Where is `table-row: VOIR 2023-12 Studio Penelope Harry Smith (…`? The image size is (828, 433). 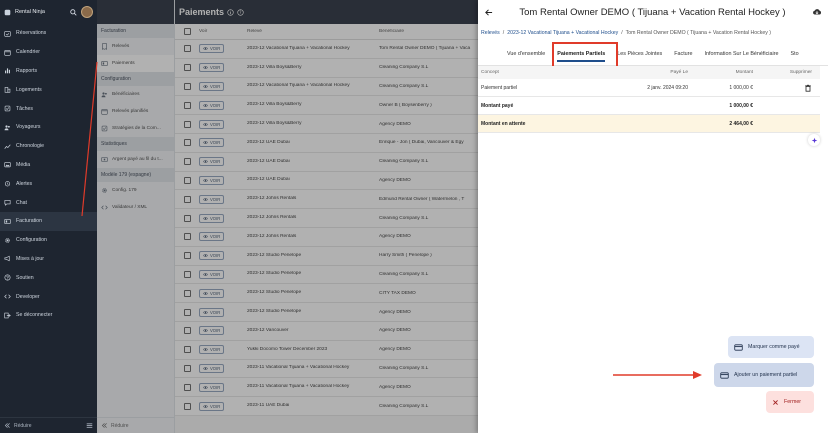
table-row: VOIR 2023-12 Studio Penelope Harry Smith (… is located at coordinates (326, 256).